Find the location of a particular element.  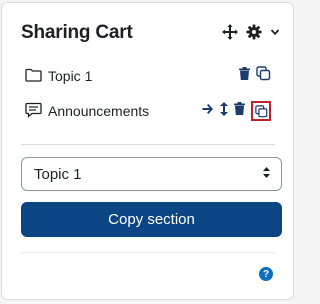

block-header-controls is located at coordinates (251, 32).